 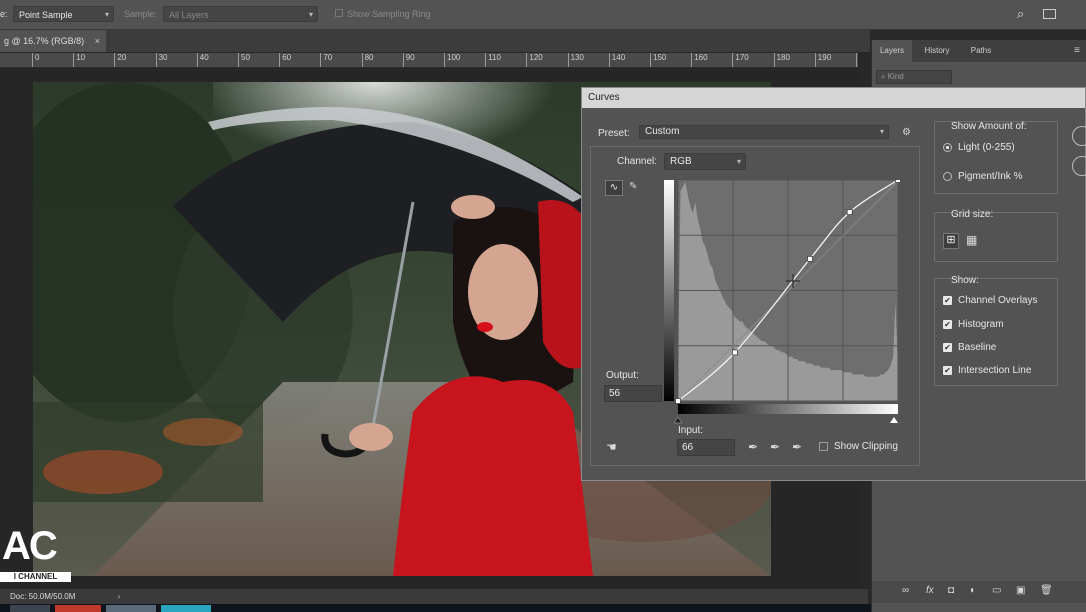 What do you see at coordinates (895, 76) in the screenshot?
I see `kind-placeholder: Kind` at bounding box center [895, 76].